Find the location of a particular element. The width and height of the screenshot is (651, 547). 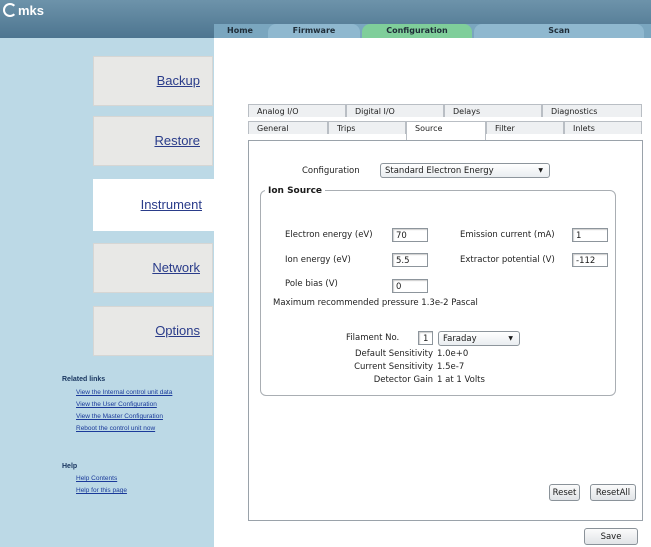

logo-swoosh-icon is located at coordinates (10, 10).